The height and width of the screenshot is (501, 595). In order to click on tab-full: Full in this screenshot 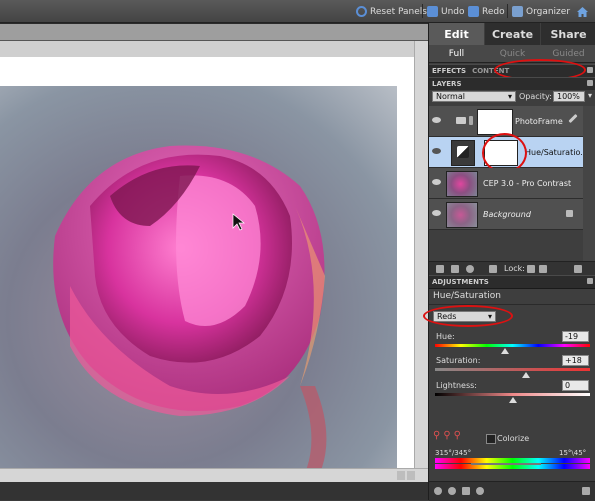, I will do `click(456, 53)`.